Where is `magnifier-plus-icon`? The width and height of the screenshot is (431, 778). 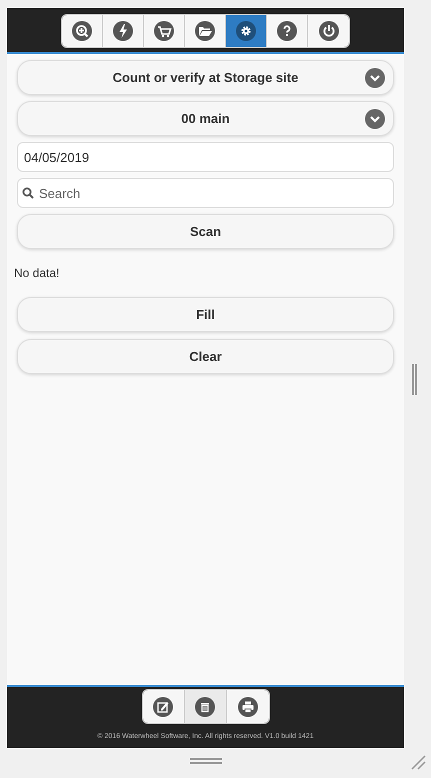 magnifier-plus-icon is located at coordinates (82, 31).